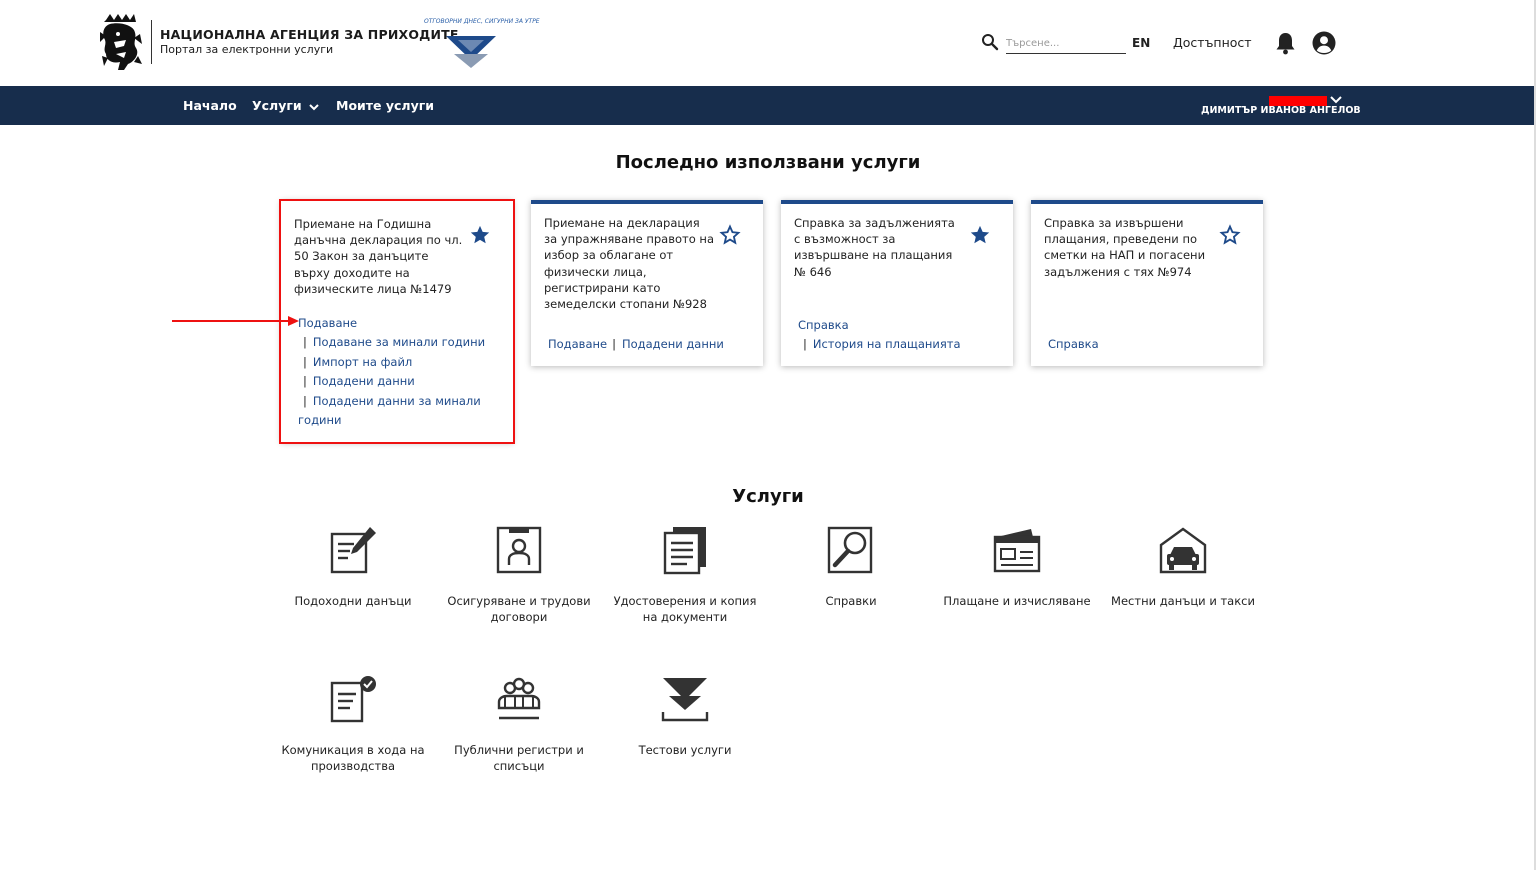 The width and height of the screenshot is (1536, 870). Describe the element at coordinates (768, 162) in the screenshot. I see `recent-services-title: Последно използвани услуги` at that location.